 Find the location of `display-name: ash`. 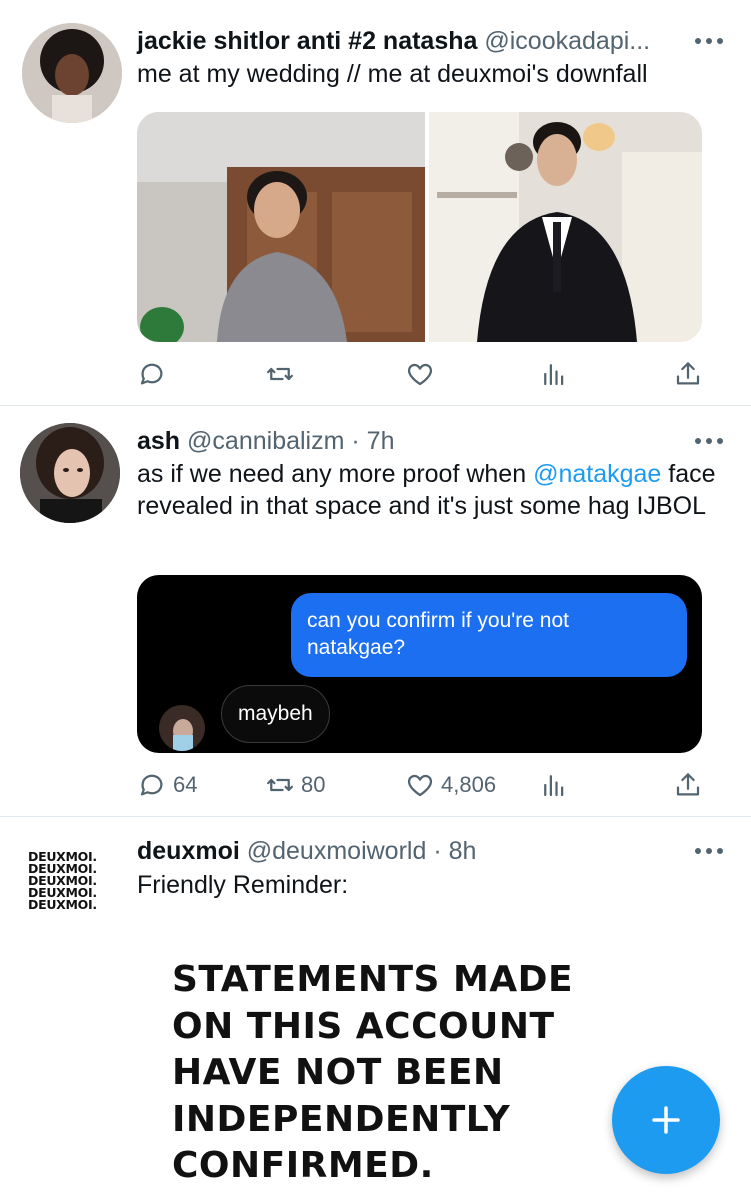

display-name: ash is located at coordinates (158, 441).